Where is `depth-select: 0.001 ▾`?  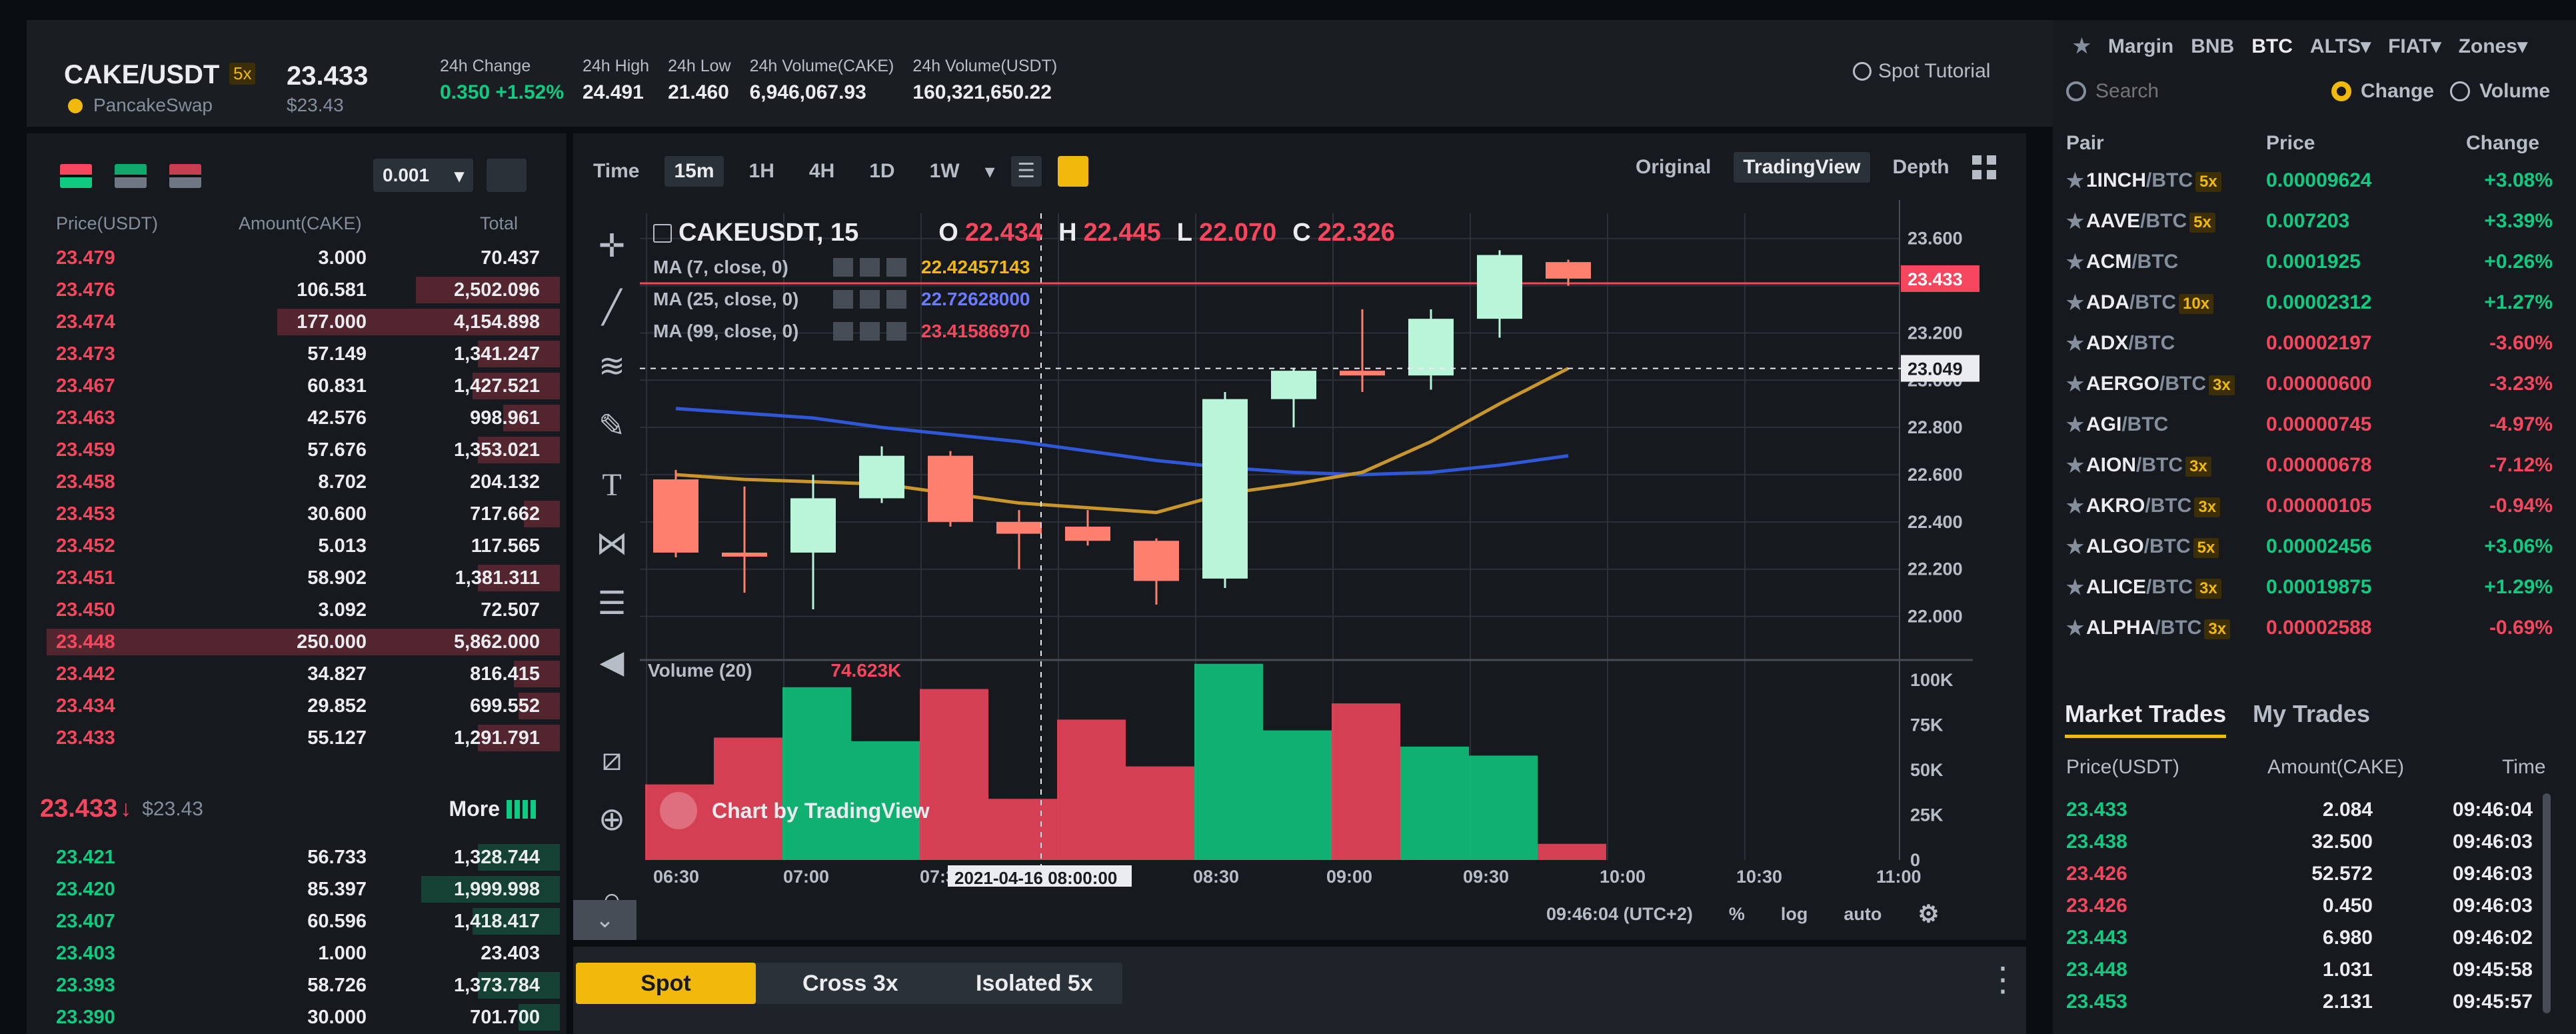
depth-select: 0.001 ▾ is located at coordinates (423, 175).